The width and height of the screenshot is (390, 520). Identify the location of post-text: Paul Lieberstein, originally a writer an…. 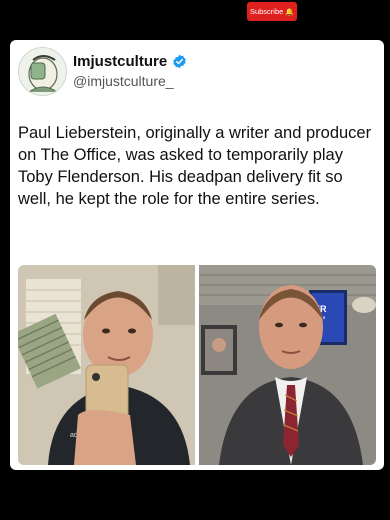
(195, 166).